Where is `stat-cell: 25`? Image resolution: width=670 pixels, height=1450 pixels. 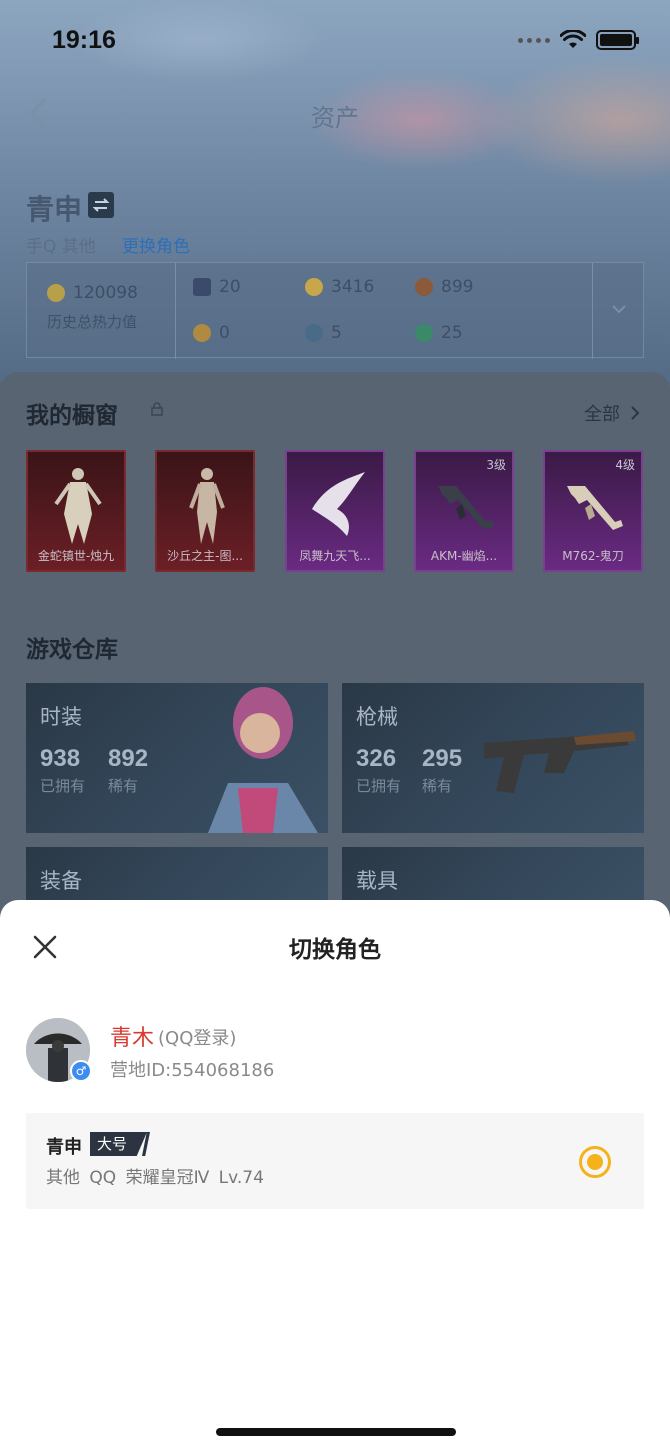 stat-cell: 25 is located at coordinates (439, 333).